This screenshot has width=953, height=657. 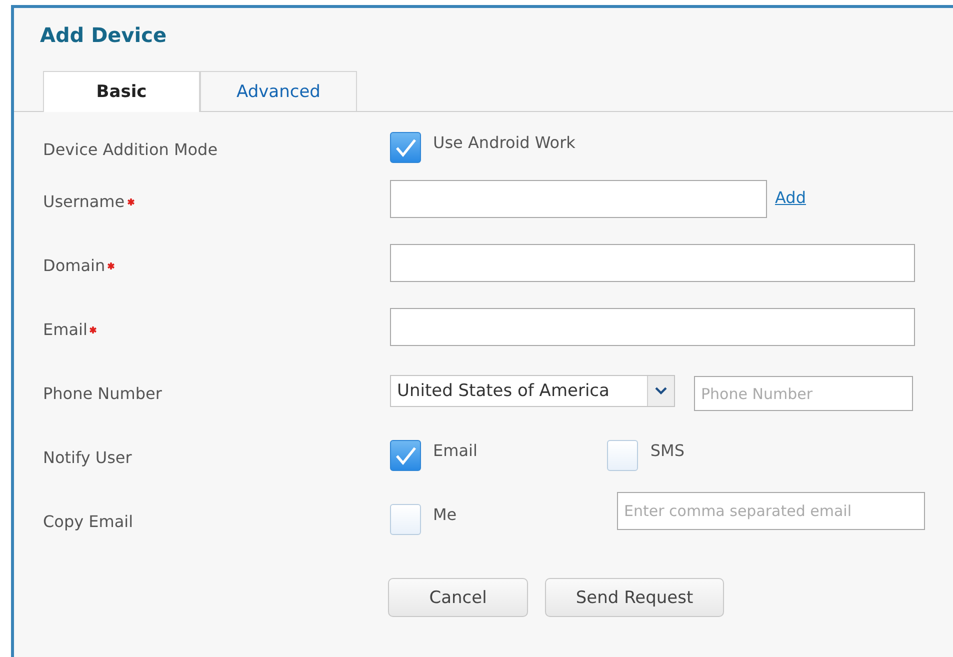 What do you see at coordinates (103, 35) in the screenshot?
I see `dialog-title: Add Device` at bounding box center [103, 35].